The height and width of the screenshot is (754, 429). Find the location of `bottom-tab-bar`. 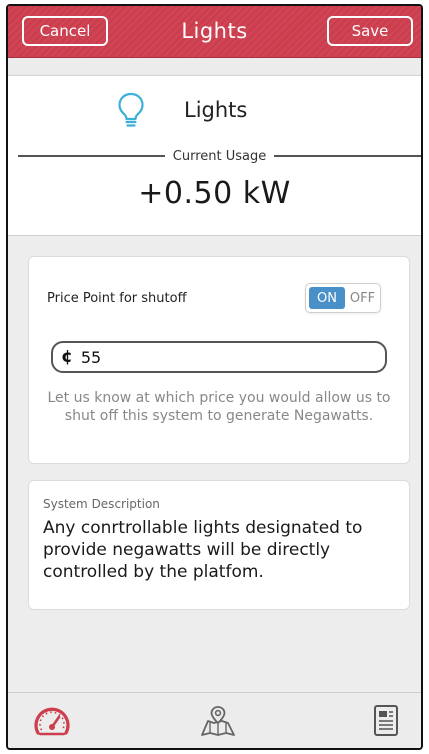

bottom-tab-bar is located at coordinates (214, 720).